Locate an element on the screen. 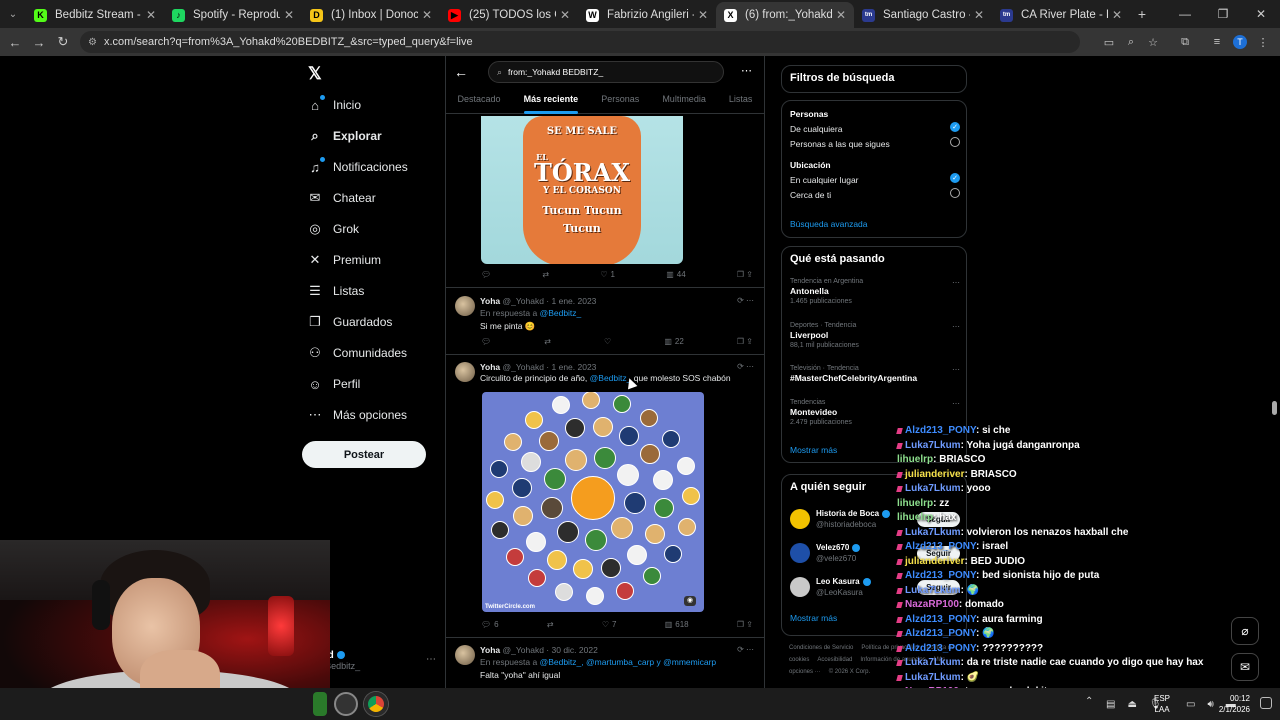 This screenshot has width=1280, height=720. nav-item-inicio: ⌂ Inicio is located at coordinates (373, 104).